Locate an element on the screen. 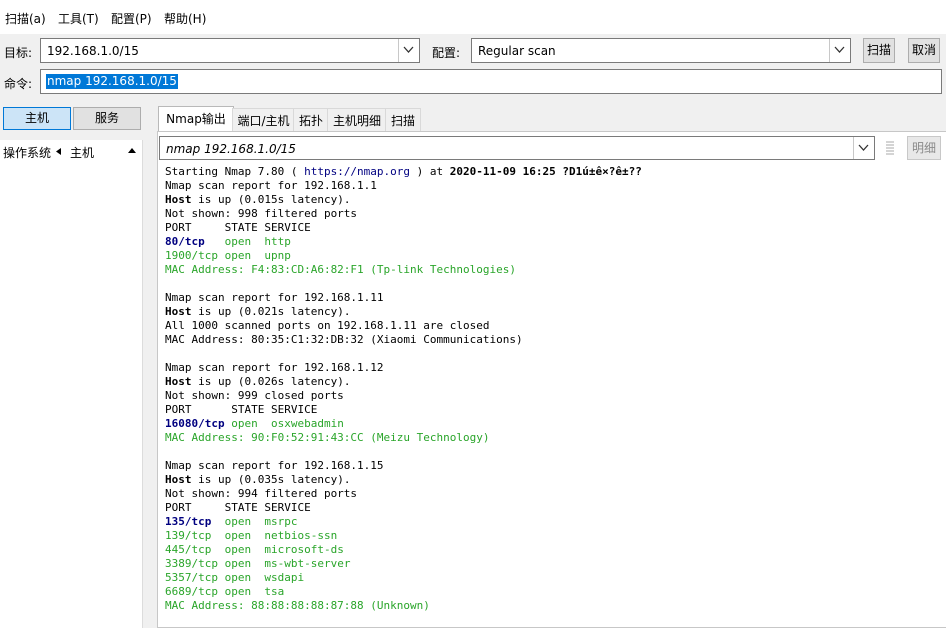 The width and height of the screenshot is (946, 628). tab-host-details: 主机明细 is located at coordinates (357, 120).